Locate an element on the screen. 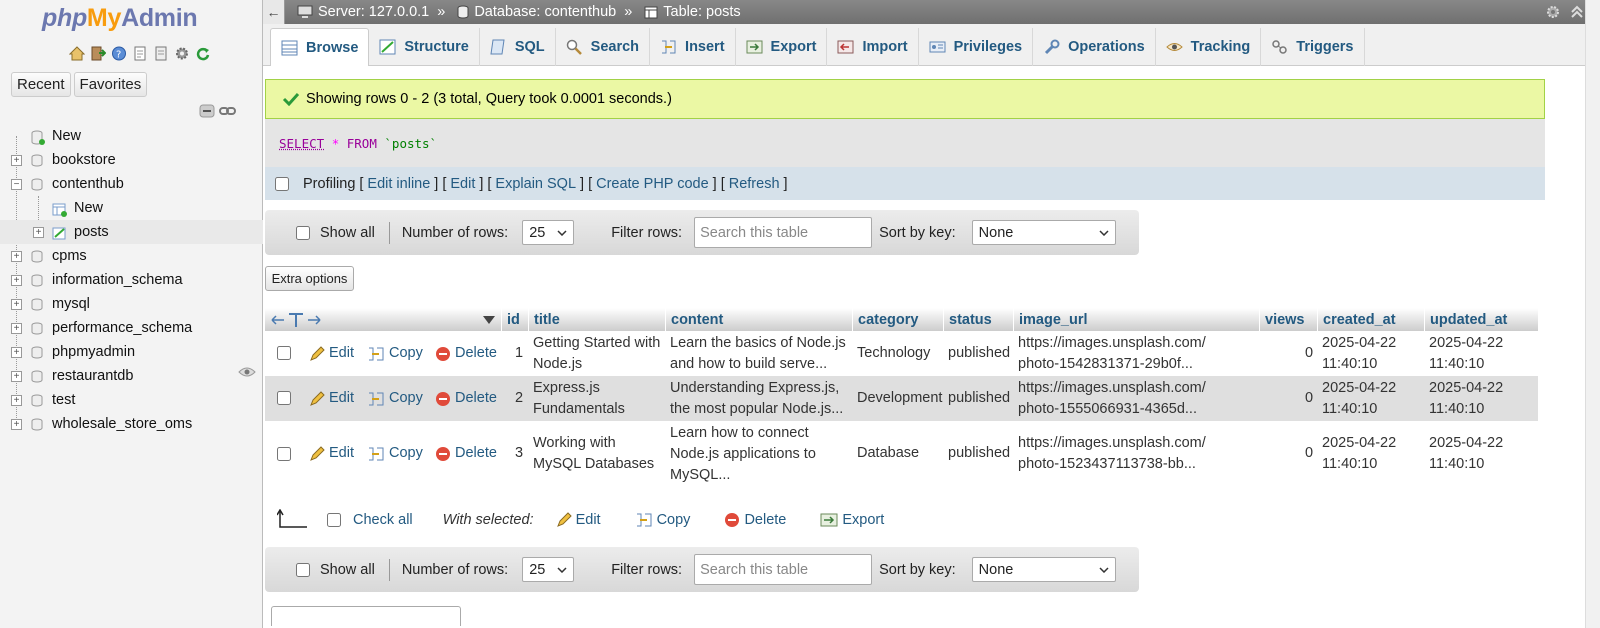  tab-operations: Operations is located at coordinates (1094, 47).